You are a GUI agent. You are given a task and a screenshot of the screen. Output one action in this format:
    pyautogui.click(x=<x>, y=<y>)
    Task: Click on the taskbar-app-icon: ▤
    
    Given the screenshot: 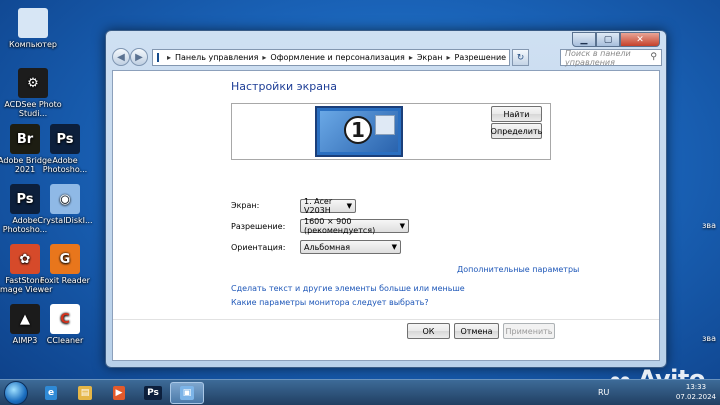 What is the action you would take?
    pyautogui.click(x=85, y=393)
    